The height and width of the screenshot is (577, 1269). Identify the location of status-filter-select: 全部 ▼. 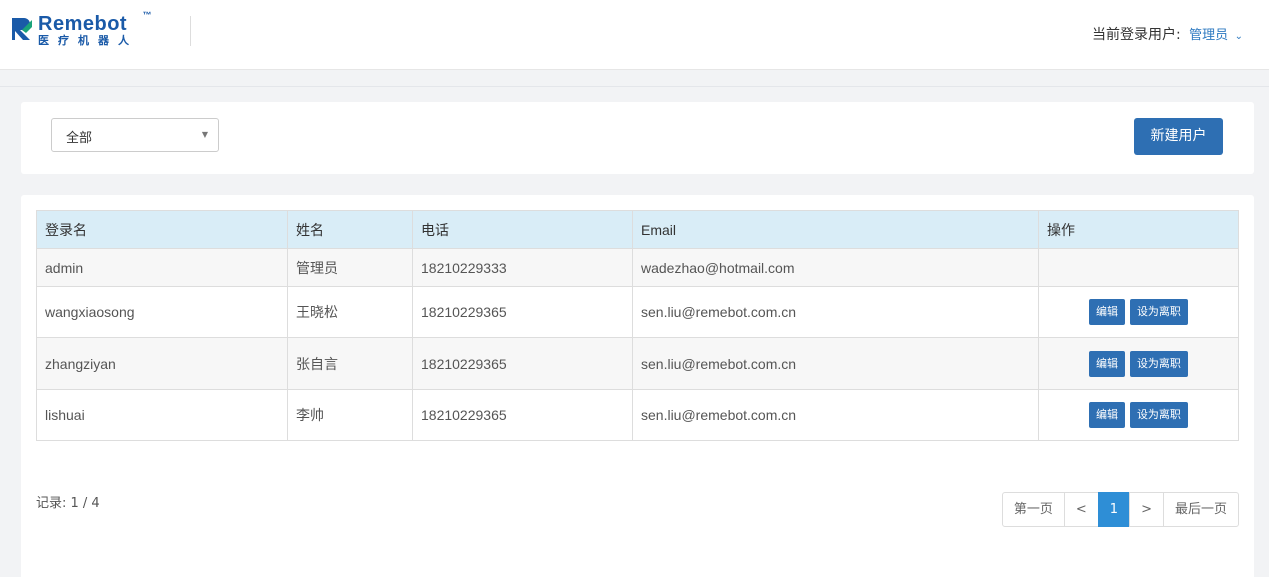
(135, 135).